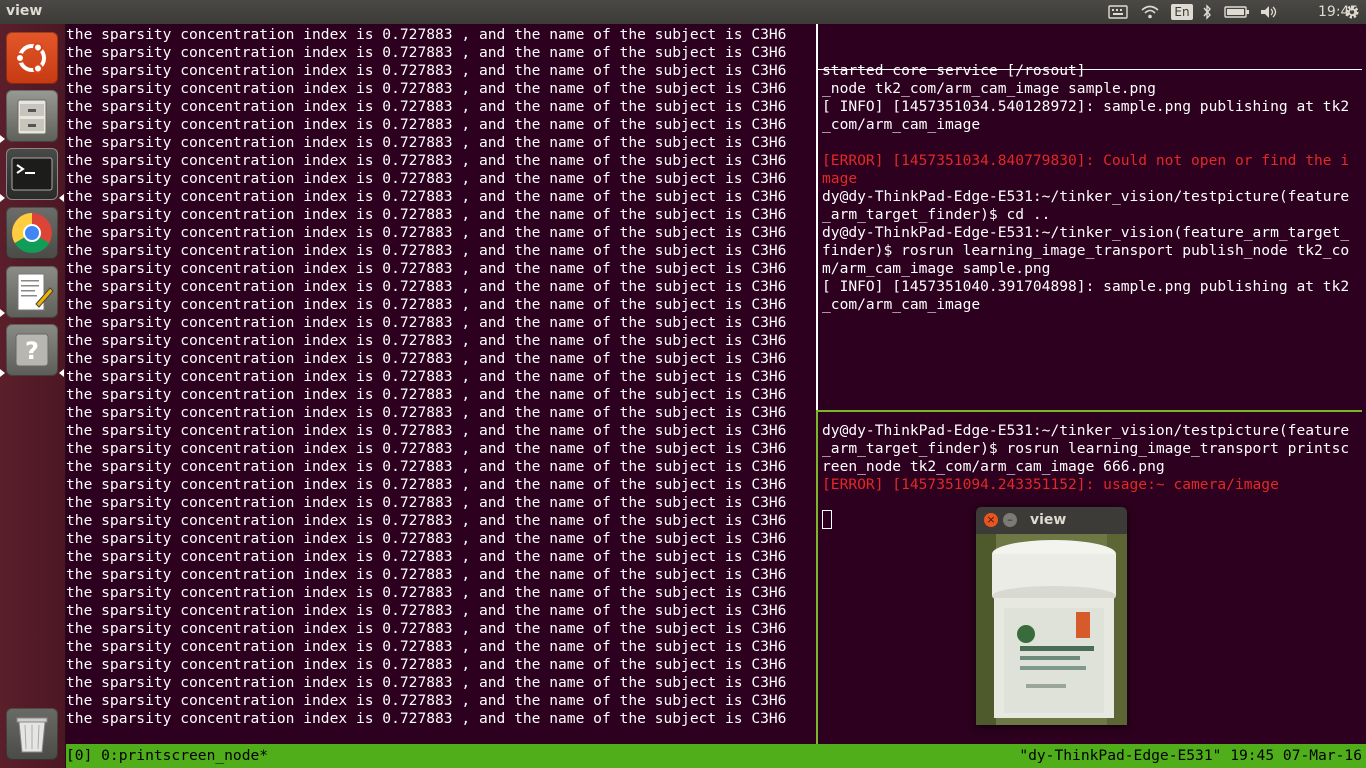 The width and height of the screenshot is (1366, 768). Describe the element at coordinates (167, 756) in the screenshot. I see `tmux-window-list: [0] 0:printscreen_node*` at that location.